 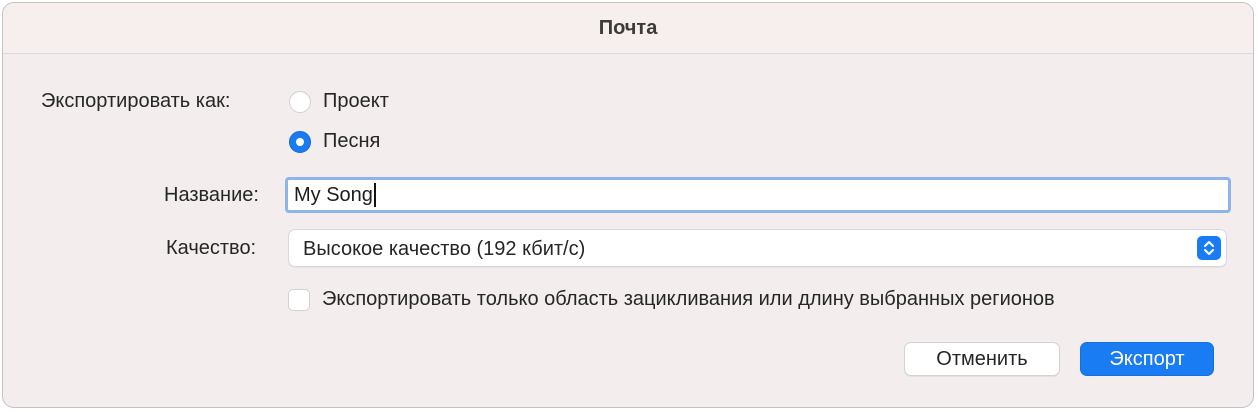 I want to click on quality-select-value: Высокое качество (192 кбит/с), so click(x=444, y=249).